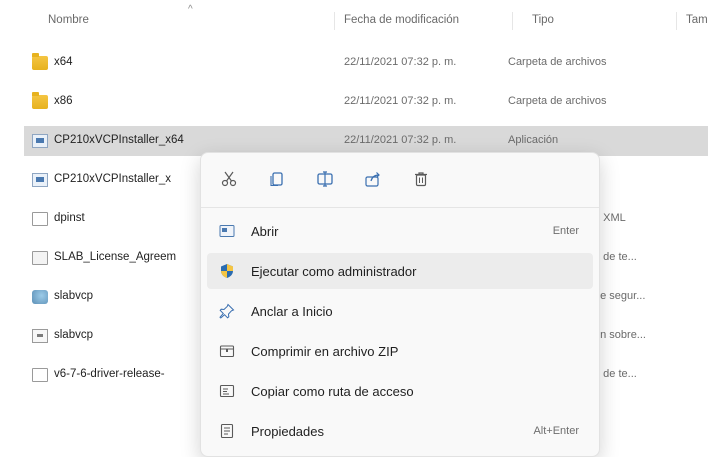 The height and width of the screenshot is (457, 708). I want to click on security-catalog-icon, so click(40, 297).